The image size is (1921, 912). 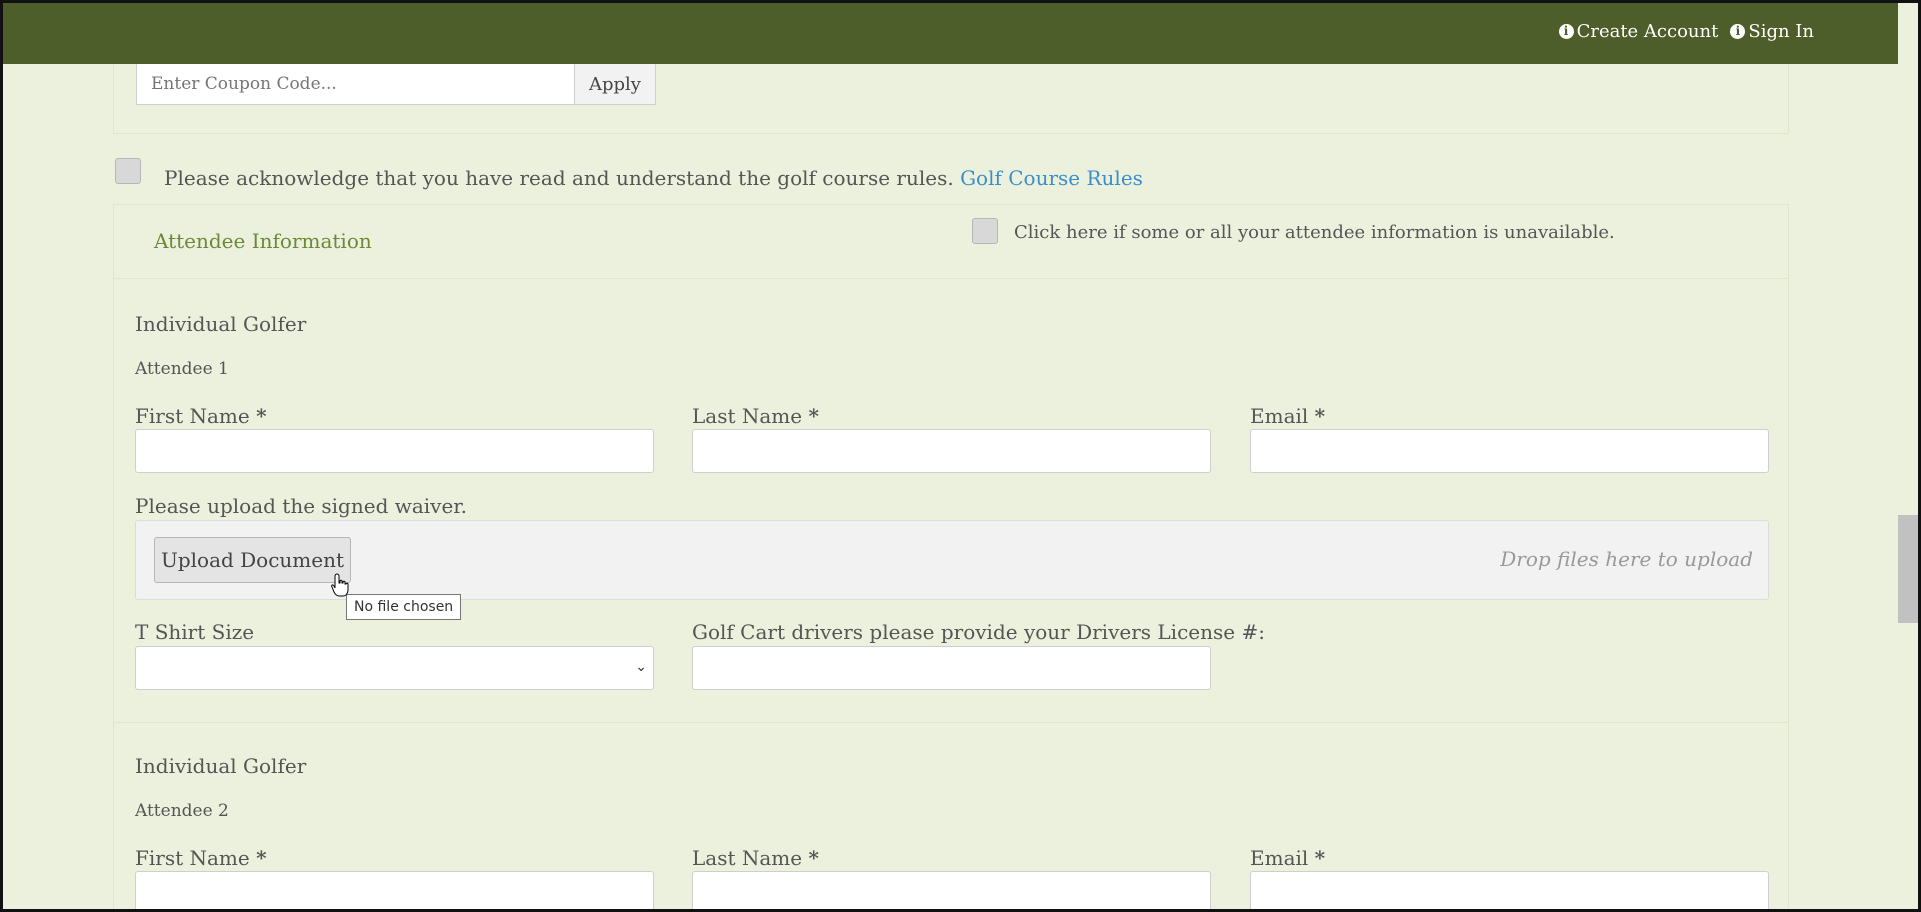 What do you see at coordinates (1288, 858) in the screenshot?
I see `attendee-2-email-label: Email *` at bounding box center [1288, 858].